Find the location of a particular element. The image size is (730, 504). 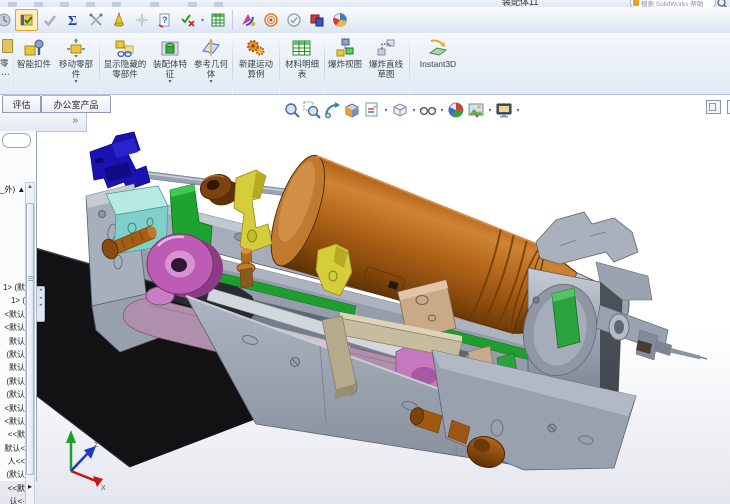

crossed-pins-icon is located at coordinates (95, 20).